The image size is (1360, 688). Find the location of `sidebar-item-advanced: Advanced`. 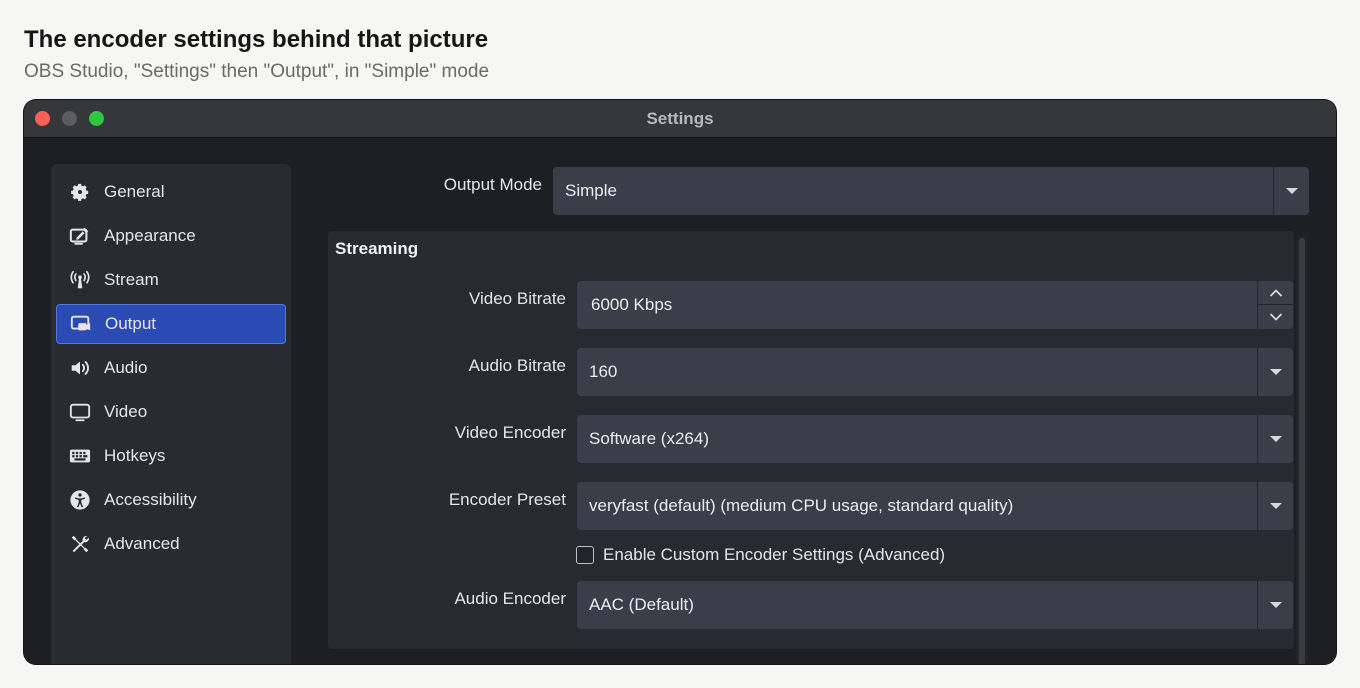

sidebar-item-advanced: Advanced is located at coordinates (171, 544).